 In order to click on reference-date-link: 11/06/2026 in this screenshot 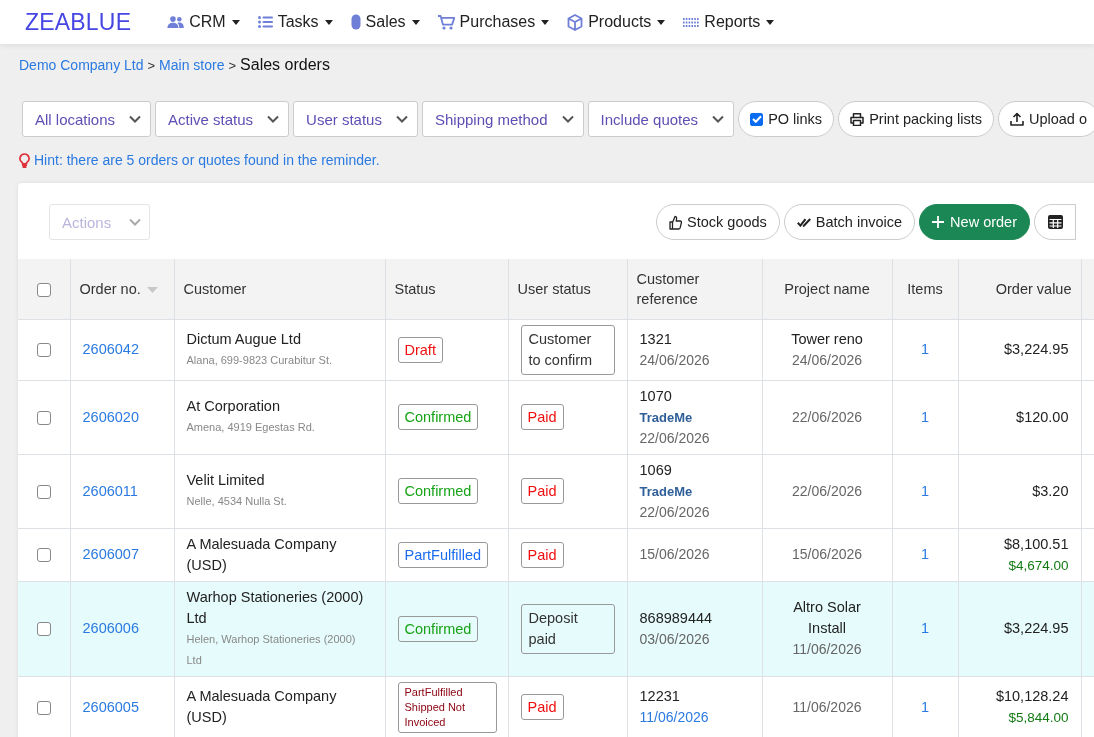, I will do `click(694, 717)`.